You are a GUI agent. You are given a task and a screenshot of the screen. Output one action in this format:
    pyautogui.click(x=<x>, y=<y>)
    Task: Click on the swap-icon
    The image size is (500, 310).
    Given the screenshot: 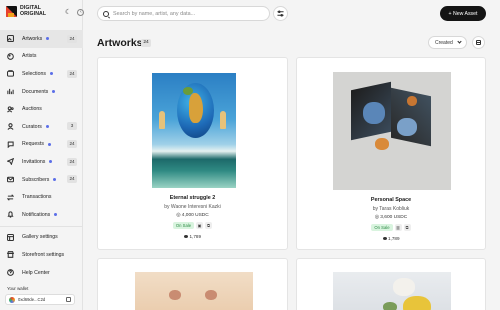 What is the action you would take?
    pyautogui.click(x=10, y=197)
    